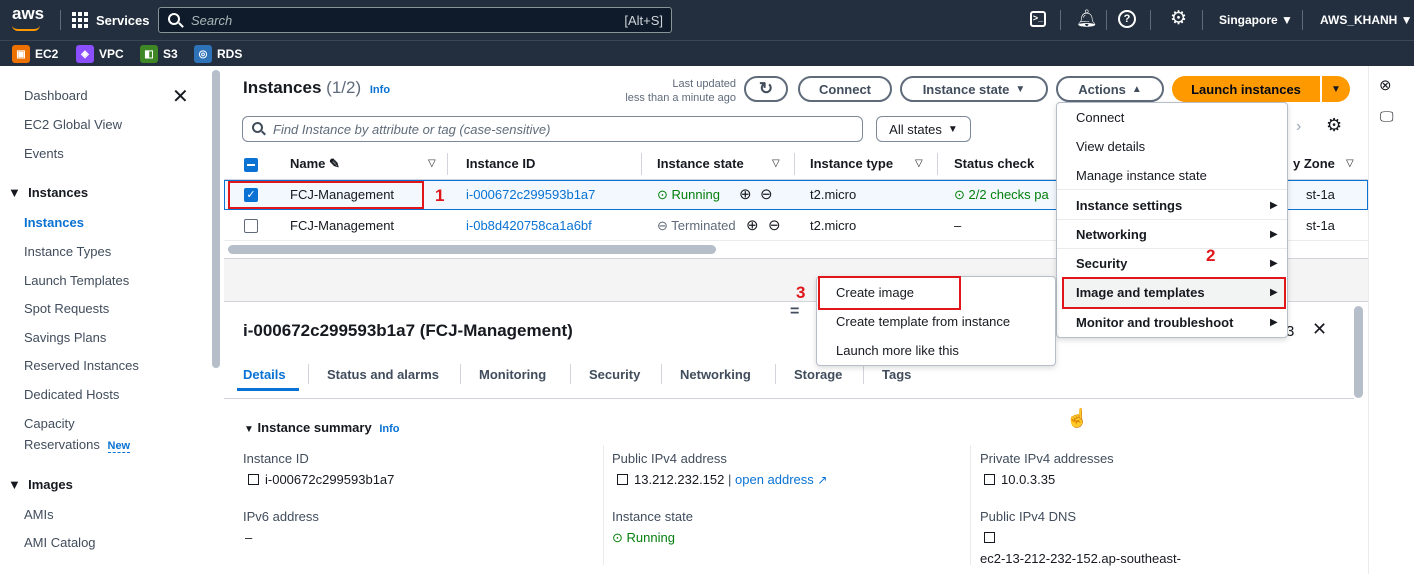 This screenshot has width=1414, height=574. Describe the element at coordinates (315, 164) in the screenshot. I see `column-name: Name ✎` at that location.